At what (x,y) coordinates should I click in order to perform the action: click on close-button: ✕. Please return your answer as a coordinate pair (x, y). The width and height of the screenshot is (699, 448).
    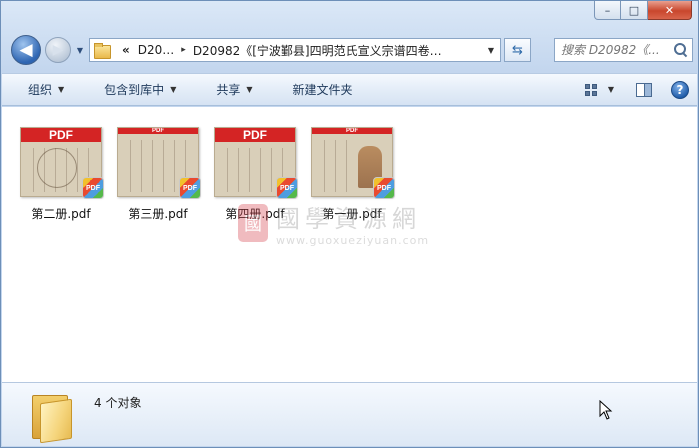
    Looking at the image, I should click on (670, 10).